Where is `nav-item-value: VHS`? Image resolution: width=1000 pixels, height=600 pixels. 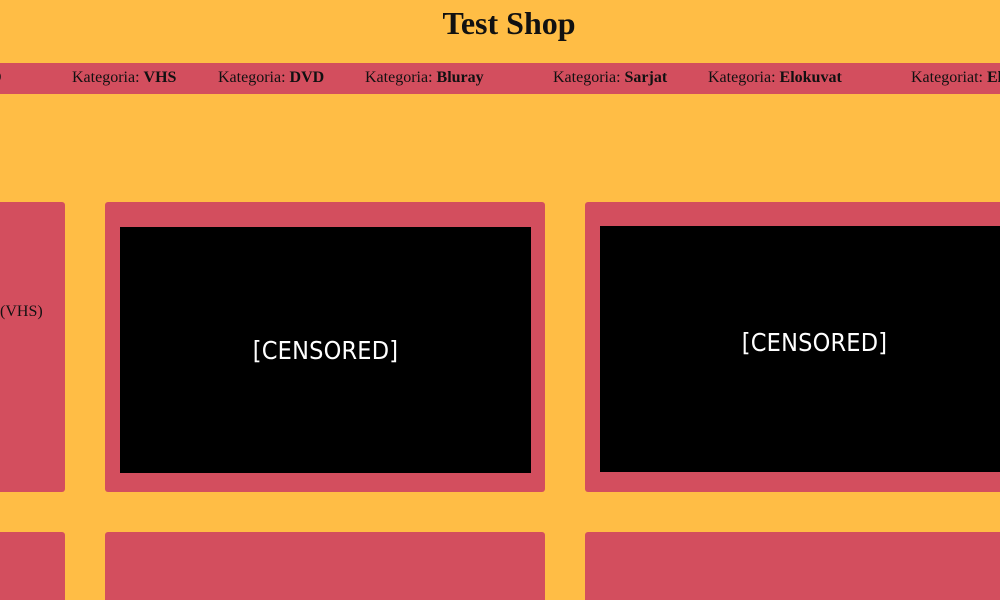 nav-item-value: VHS is located at coordinates (160, 77).